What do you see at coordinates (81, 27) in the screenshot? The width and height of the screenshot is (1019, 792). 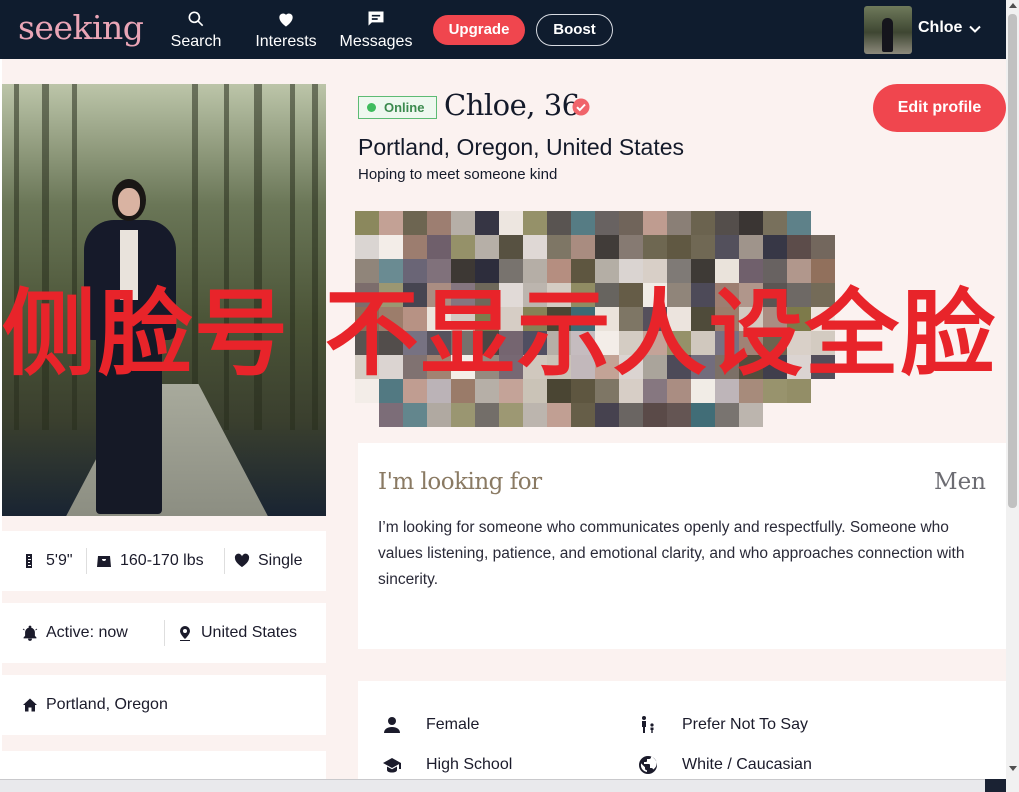 I see `seeking-logo: seeking` at bounding box center [81, 27].